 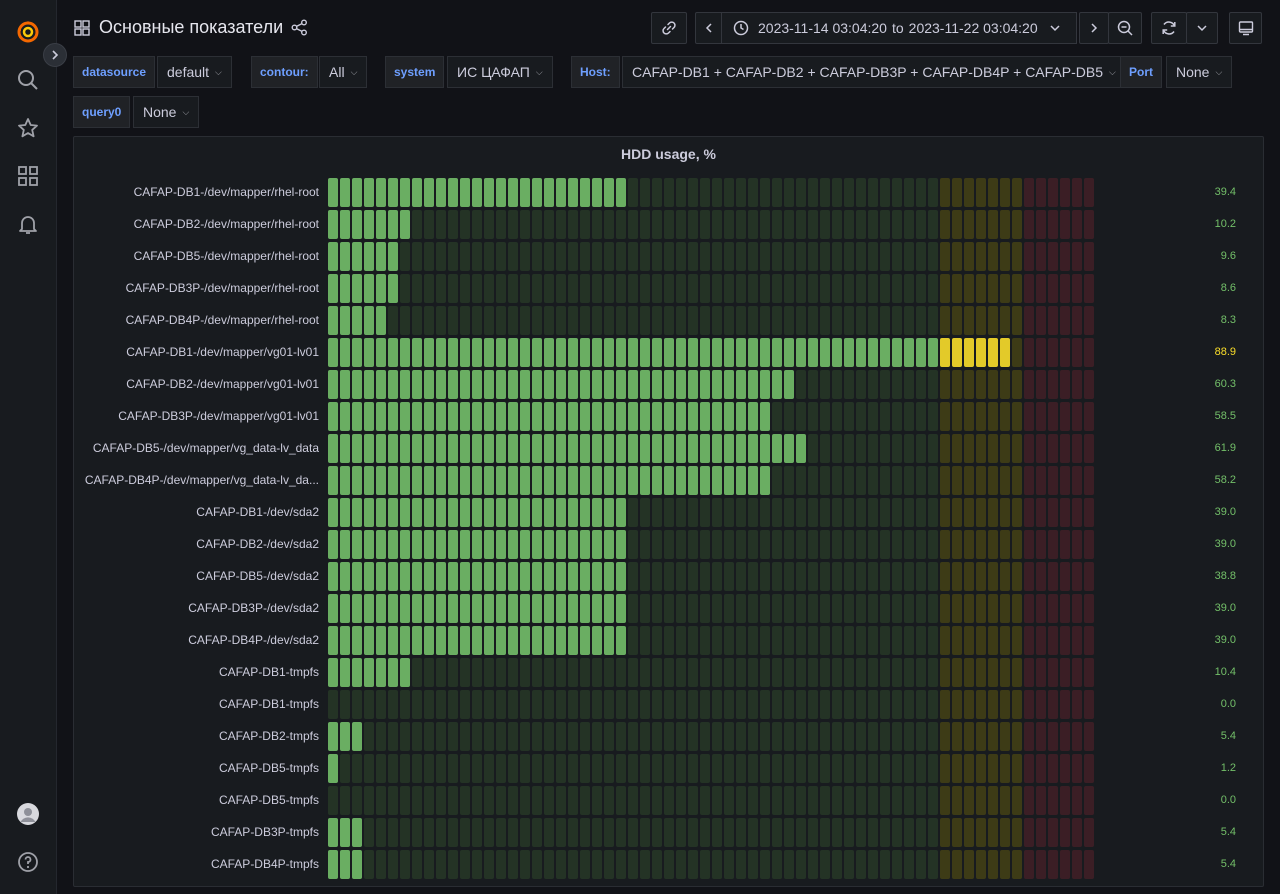 I want to click on time-forward-button, so click(x=1094, y=28).